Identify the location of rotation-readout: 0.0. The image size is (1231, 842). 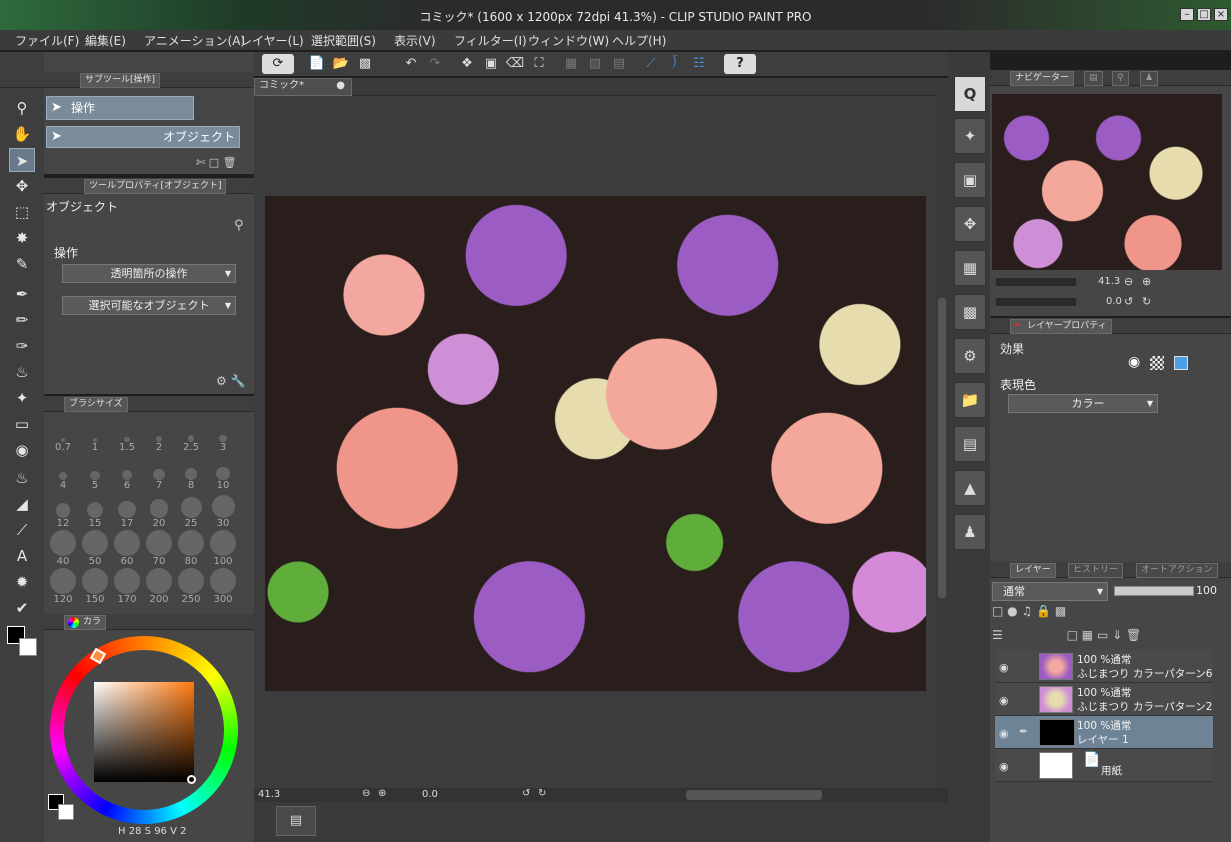
(430, 794).